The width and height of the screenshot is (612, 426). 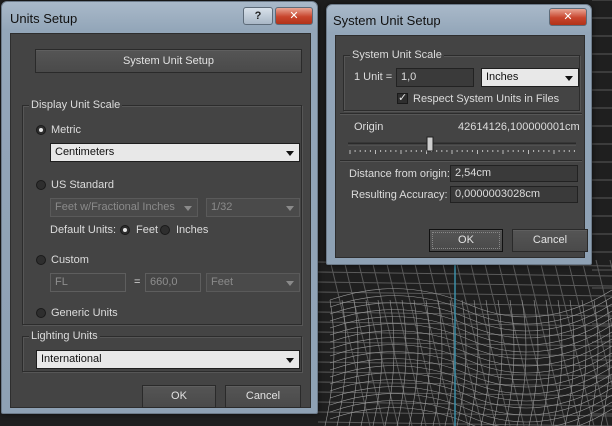 What do you see at coordinates (115, 207) in the screenshot?
I see `us-standard-value: Feet w/Fractional Inches` at bounding box center [115, 207].